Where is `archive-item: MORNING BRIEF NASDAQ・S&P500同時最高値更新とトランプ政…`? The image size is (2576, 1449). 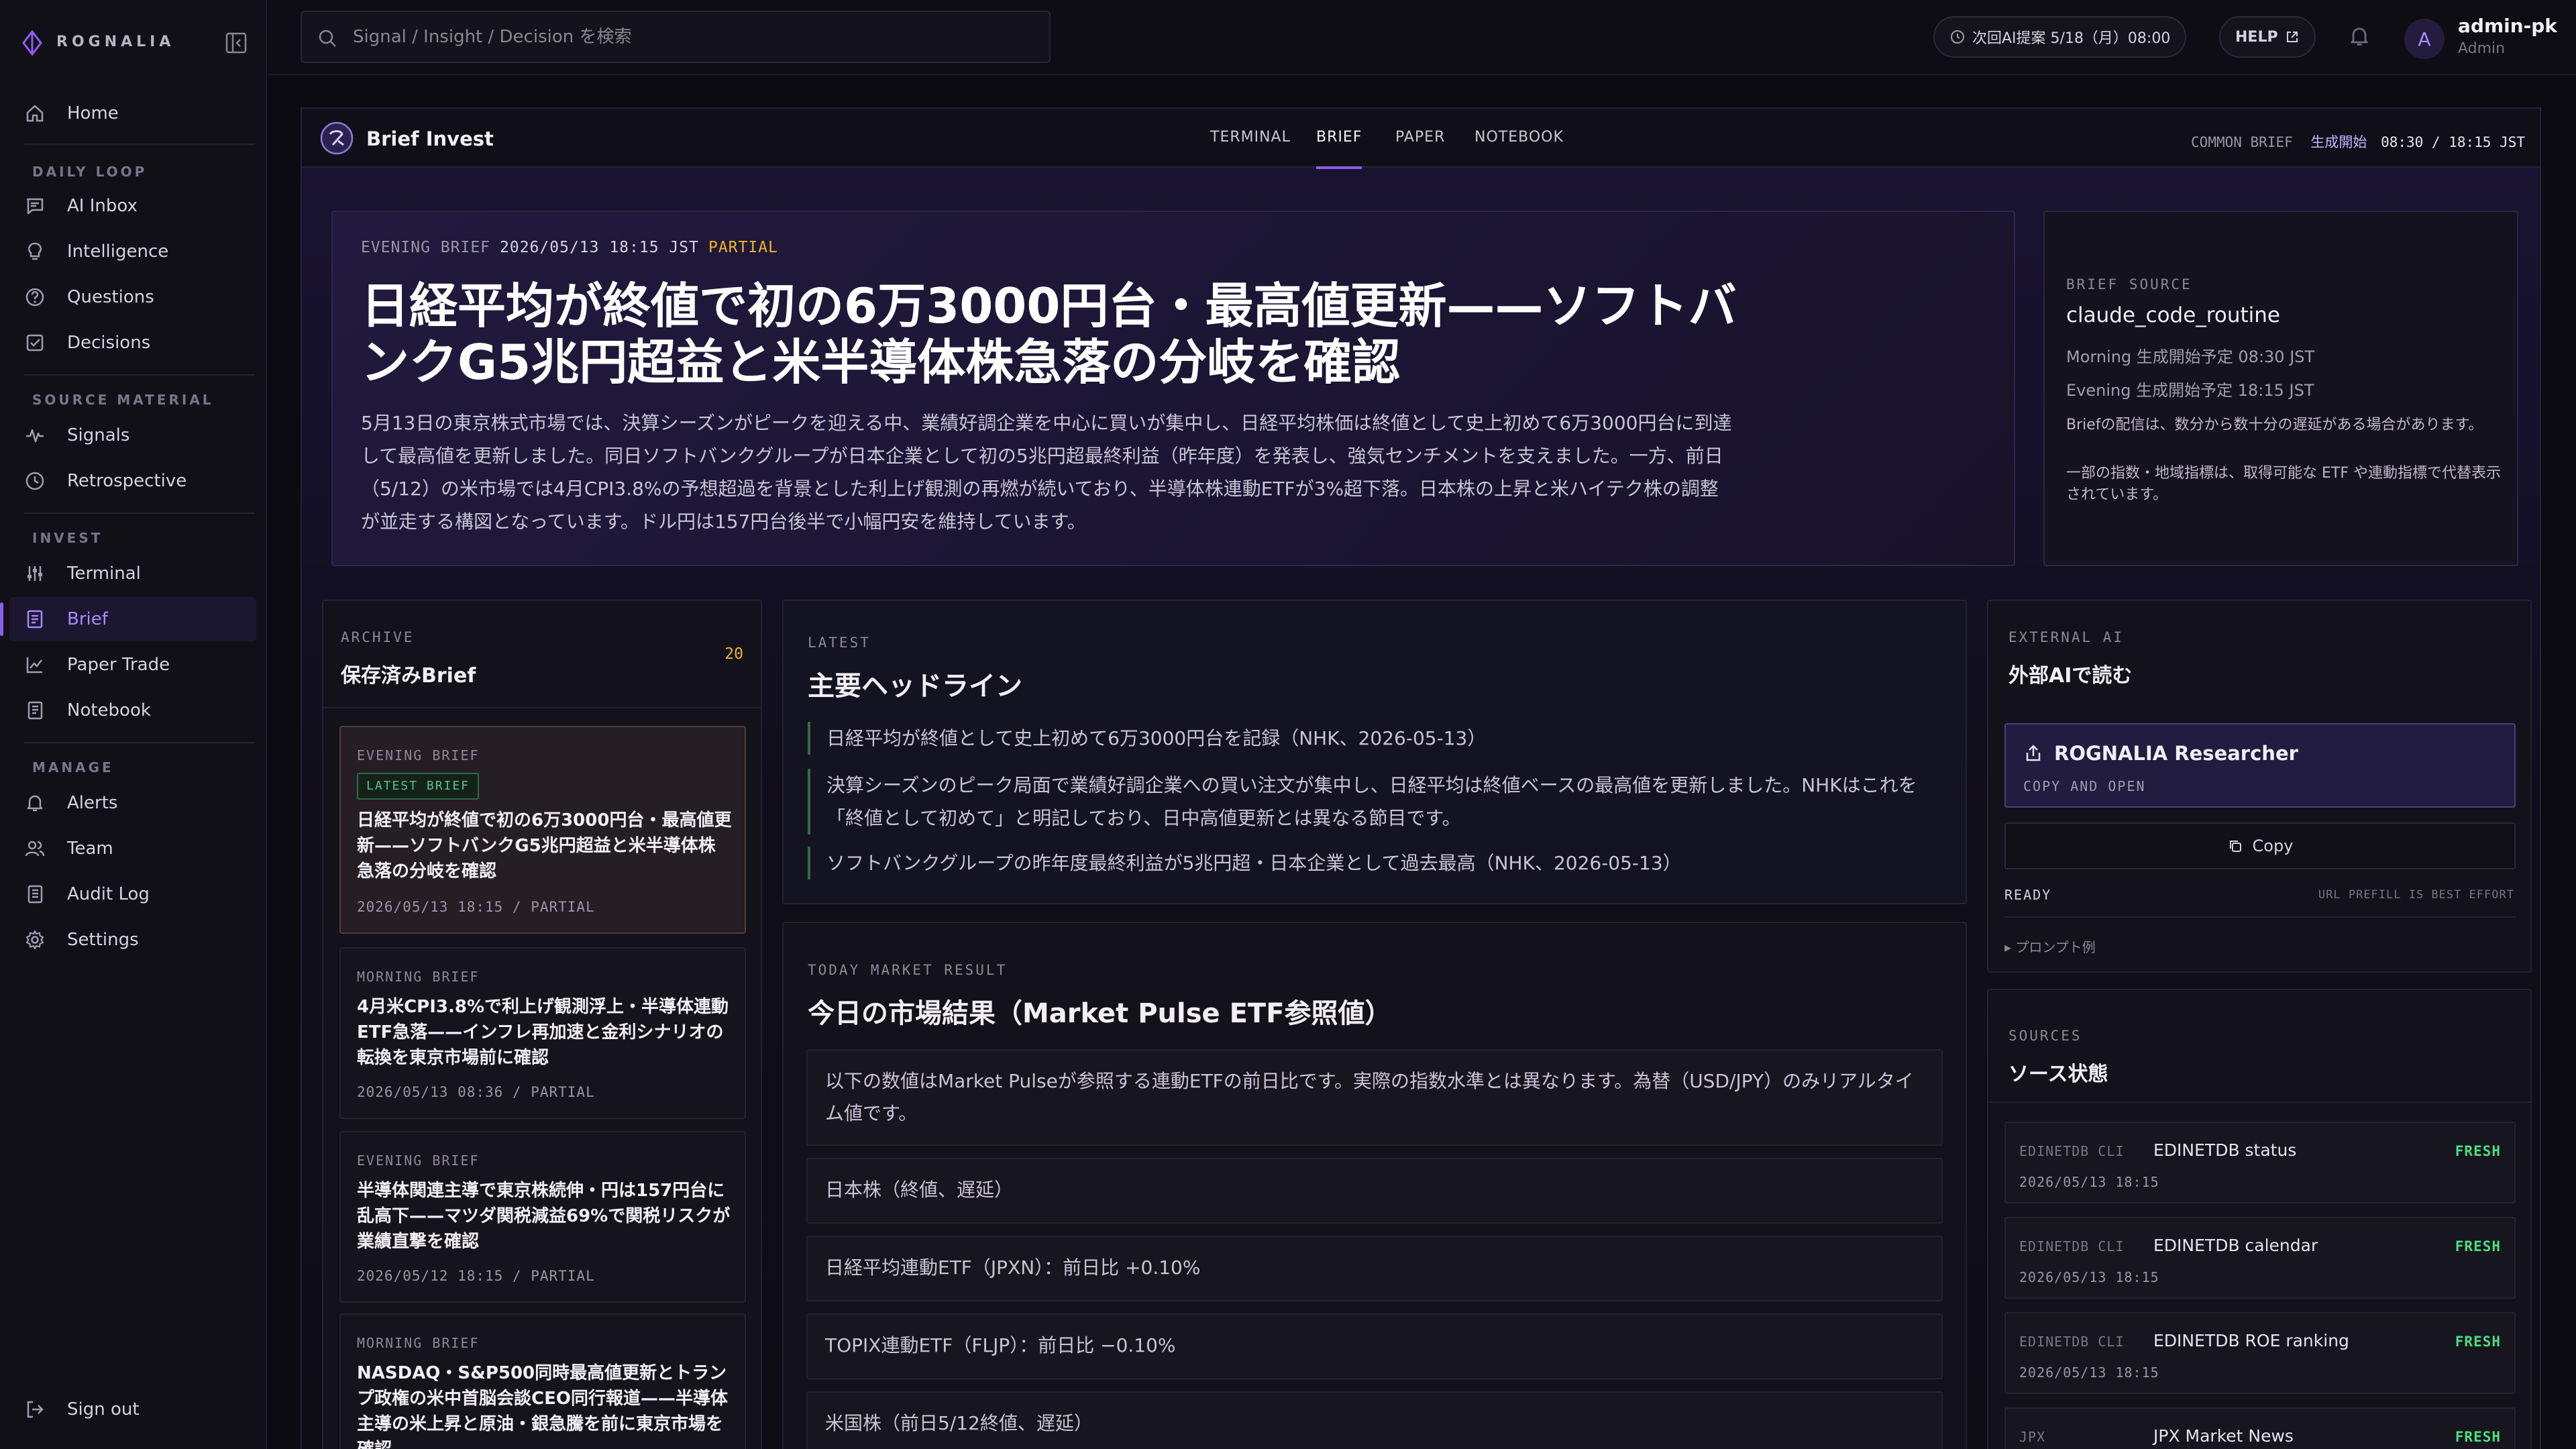
archive-item: MORNING BRIEF NASDAQ・S&P500同時最高値更新とトランプ政… is located at coordinates (542, 1381).